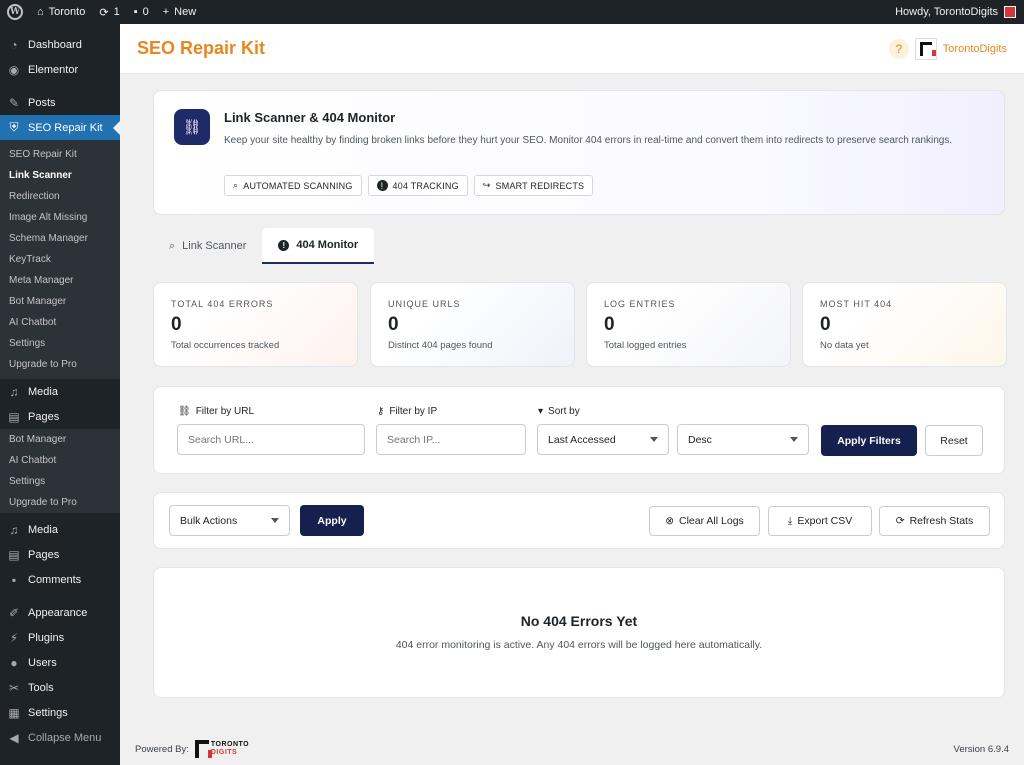 Image resolution: width=1024 pixels, height=765 pixels. Describe the element at coordinates (65, 737) in the screenshot. I see `collapse-label: Collapse Menu` at that location.